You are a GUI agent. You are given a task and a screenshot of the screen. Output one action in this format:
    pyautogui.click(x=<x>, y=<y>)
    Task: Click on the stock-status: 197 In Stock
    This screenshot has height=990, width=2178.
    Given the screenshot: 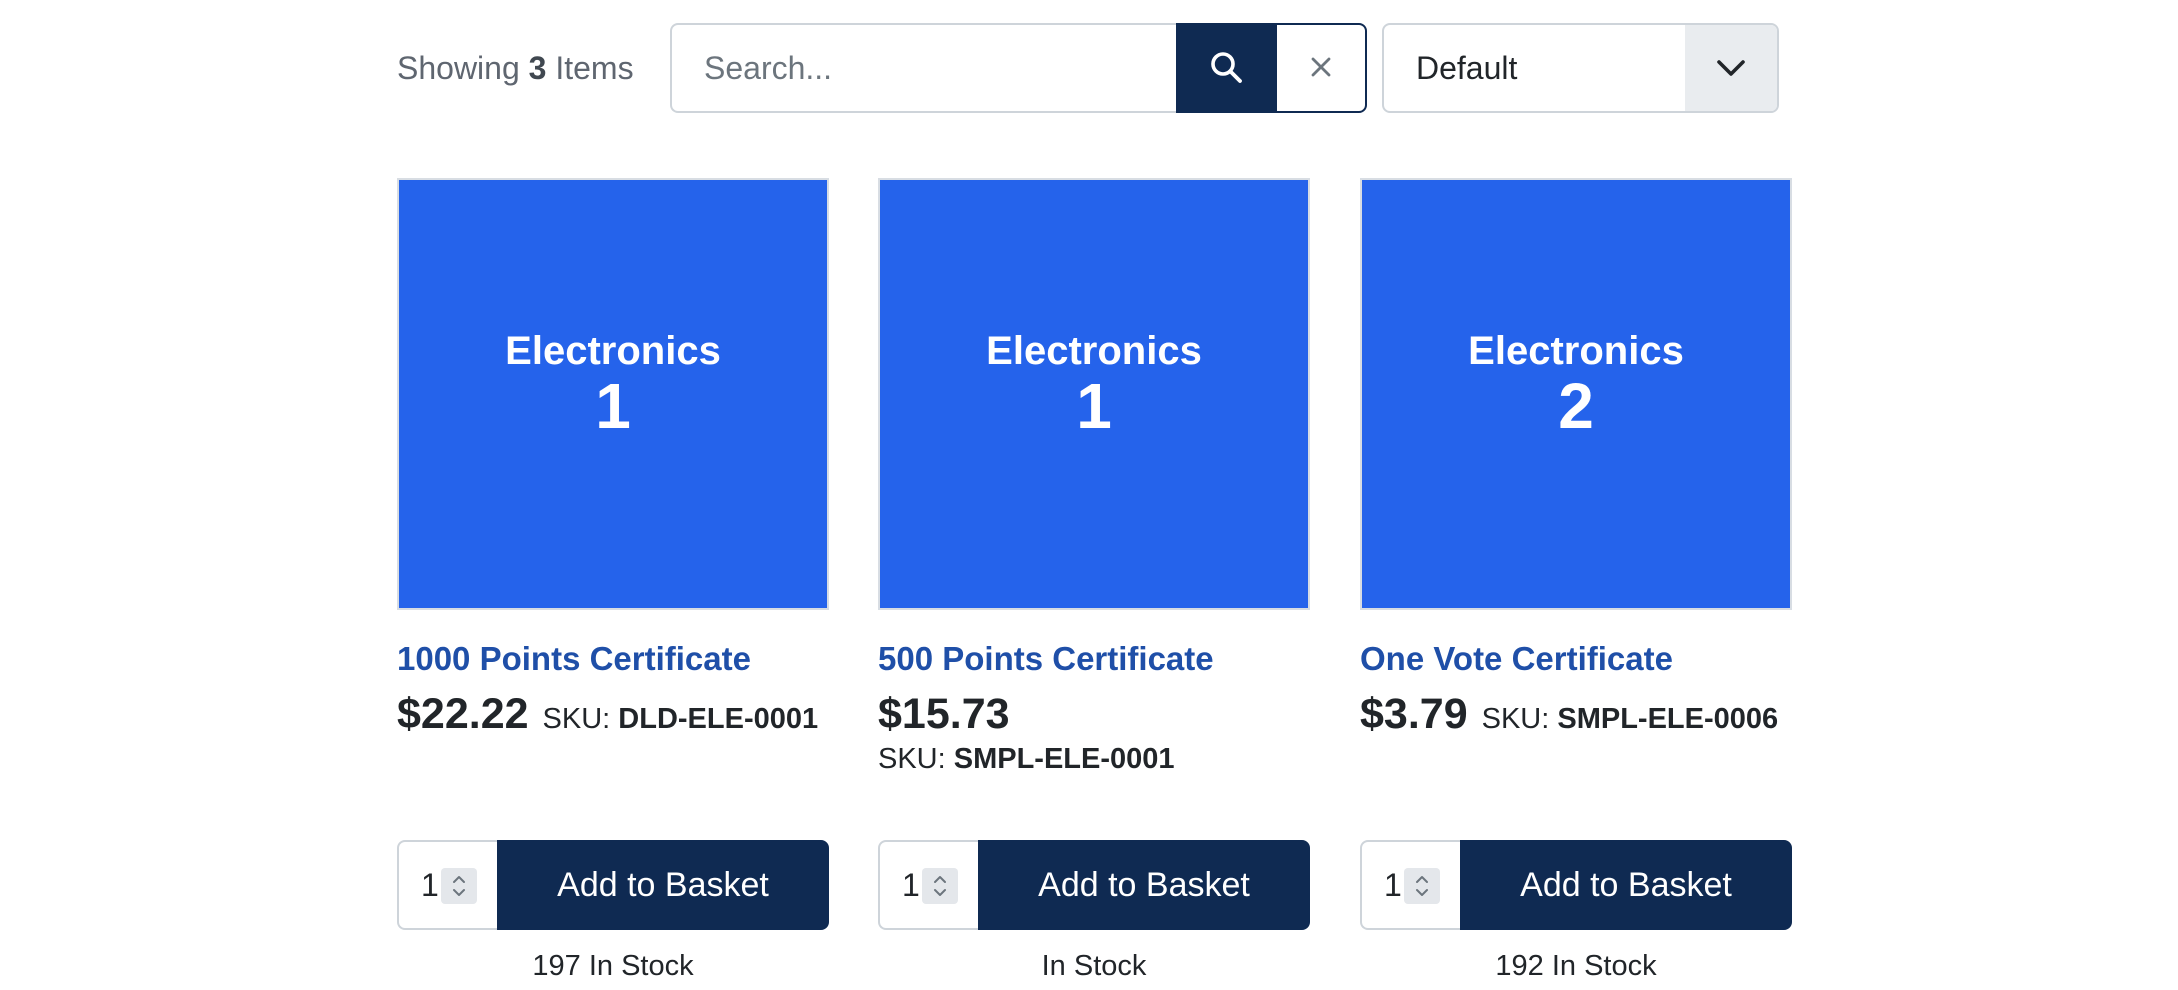 What is the action you would take?
    pyautogui.click(x=613, y=966)
    